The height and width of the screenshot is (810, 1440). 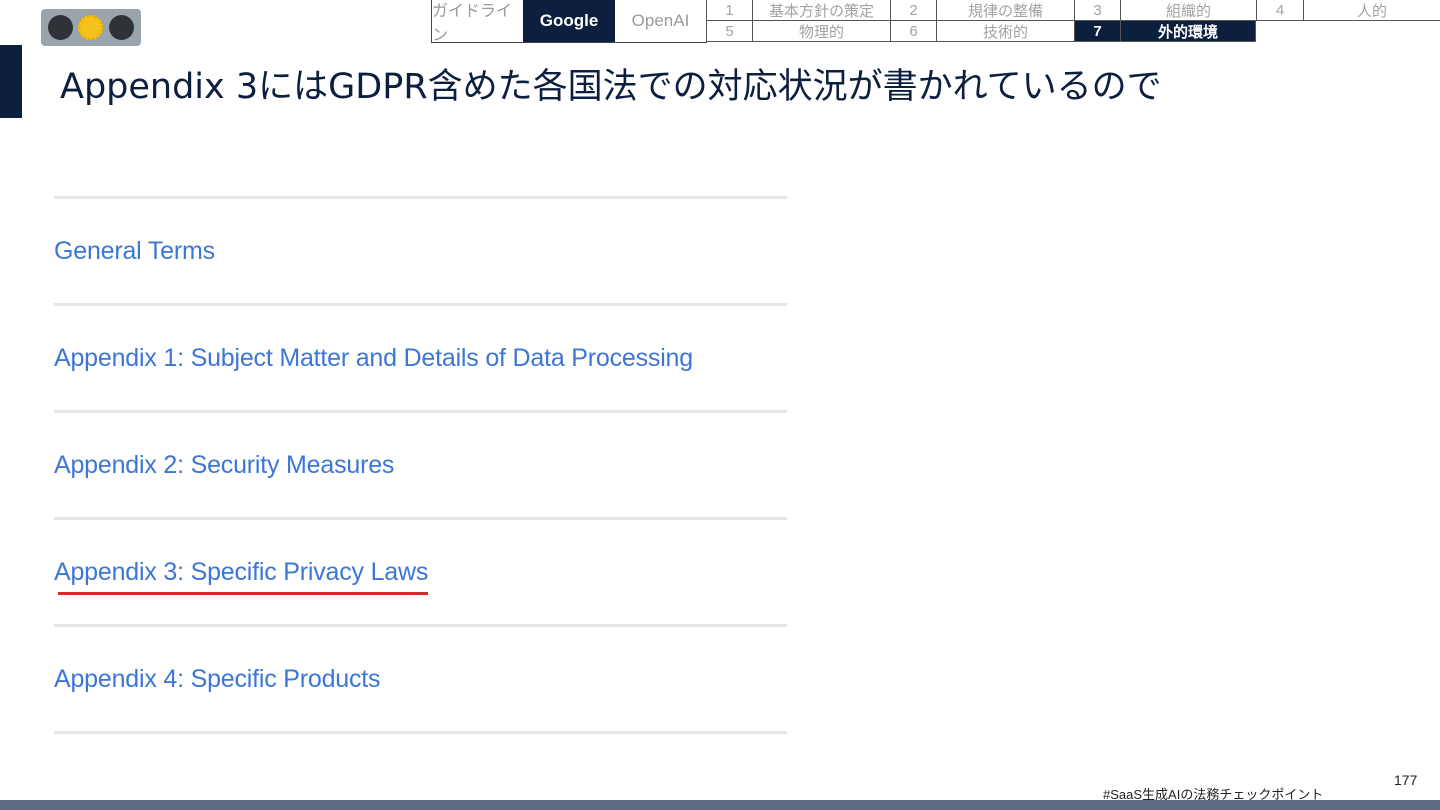 What do you see at coordinates (217, 679) in the screenshot?
I see `appendix-4-link: Appendix 4: Specific Products` at bounding box center [217, 679].